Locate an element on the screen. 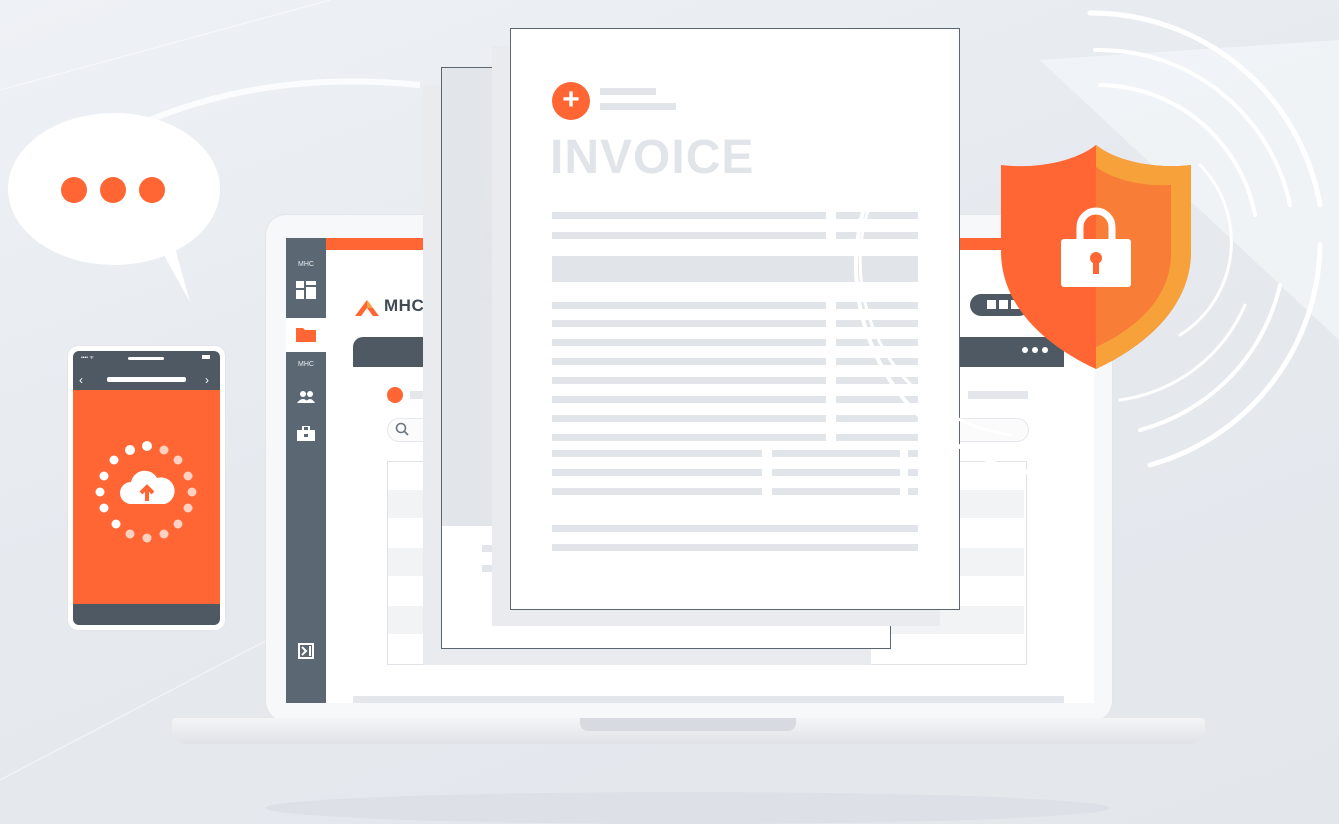 The width and height of the screenshot is (1339, 824). floor-shadow is located at coordinates (687, 808).